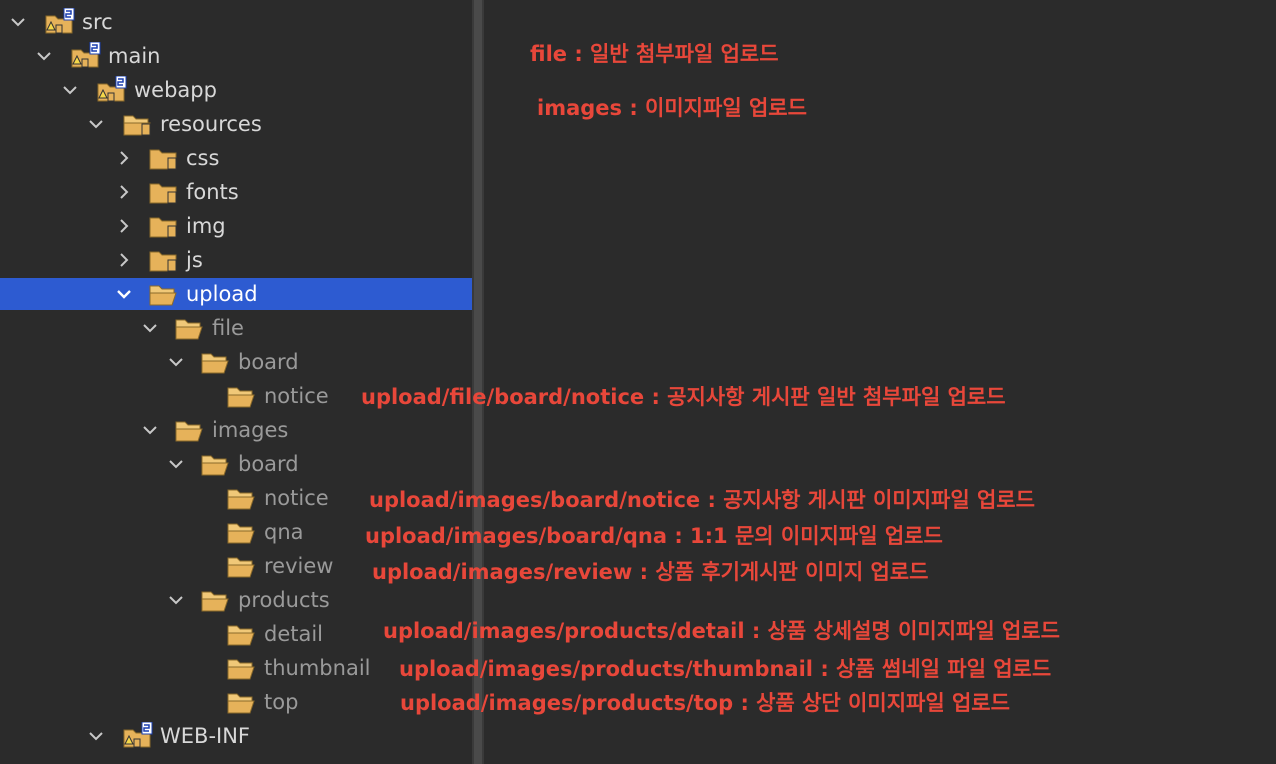 The height and width of the screenshot is (764, 1276). I want to click on tree-label: css, so click(203, 158).